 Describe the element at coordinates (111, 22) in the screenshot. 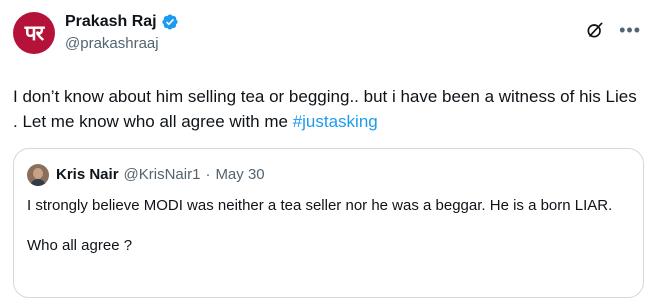

I see `author-display-name: Prakash Raj` at that location.